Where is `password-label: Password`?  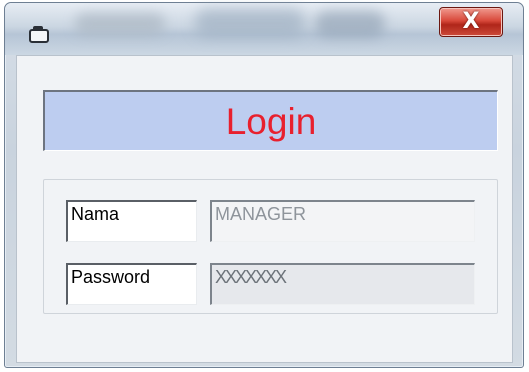 password-label: Password is located at coordinates (131, 284).